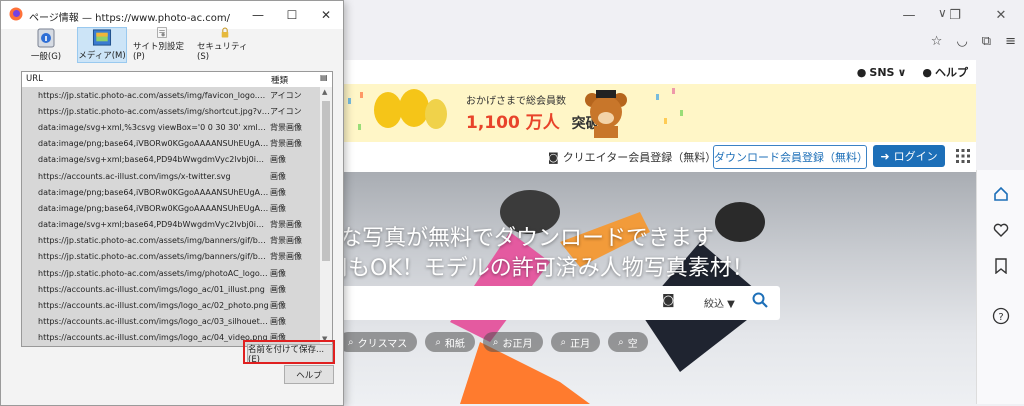  Describe the element at coordinates (669, 106) in the screenshot. I see `confetti-icon` at that location.